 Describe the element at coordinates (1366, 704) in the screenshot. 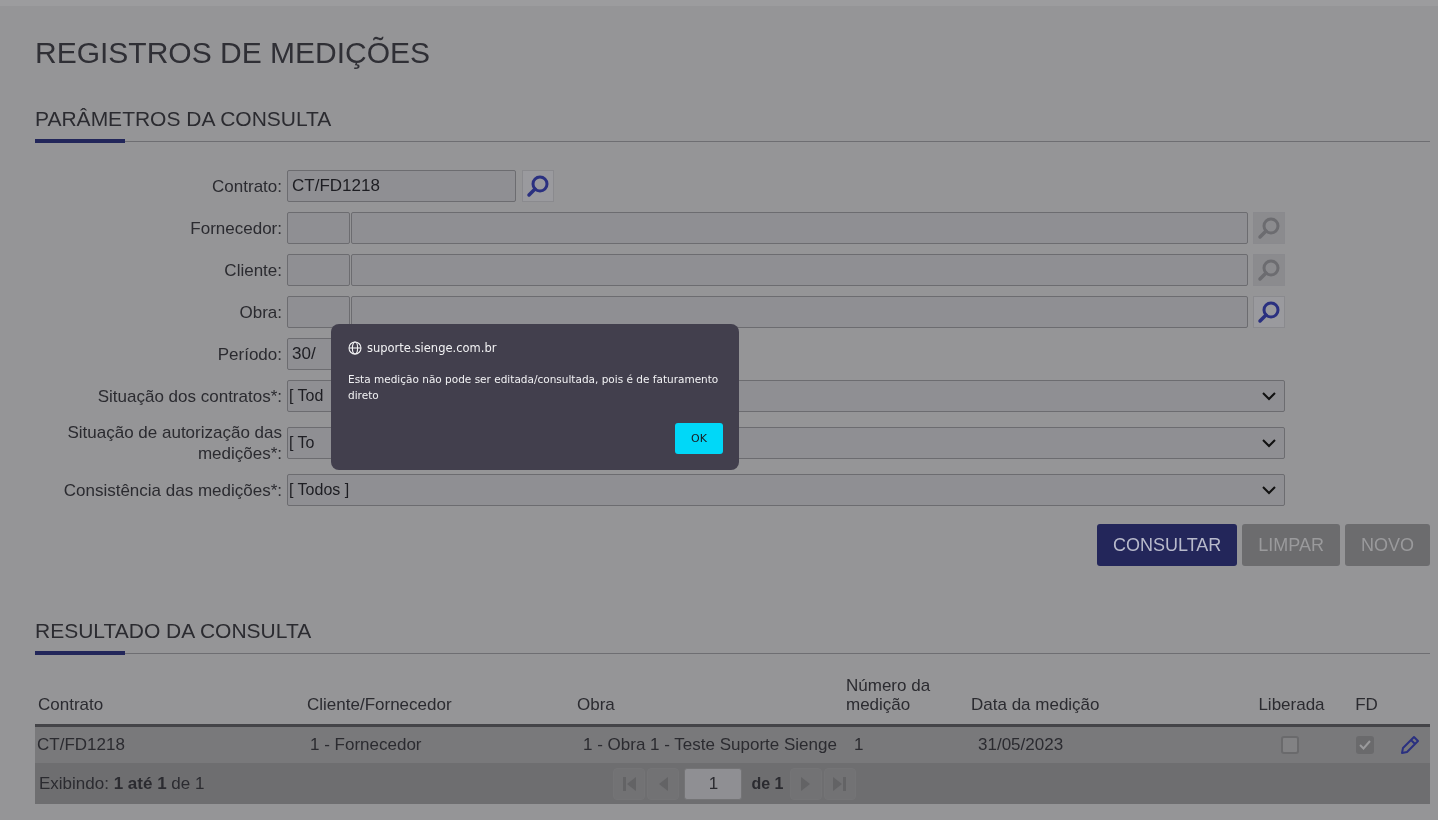

I see `column-header: FD` at that location.